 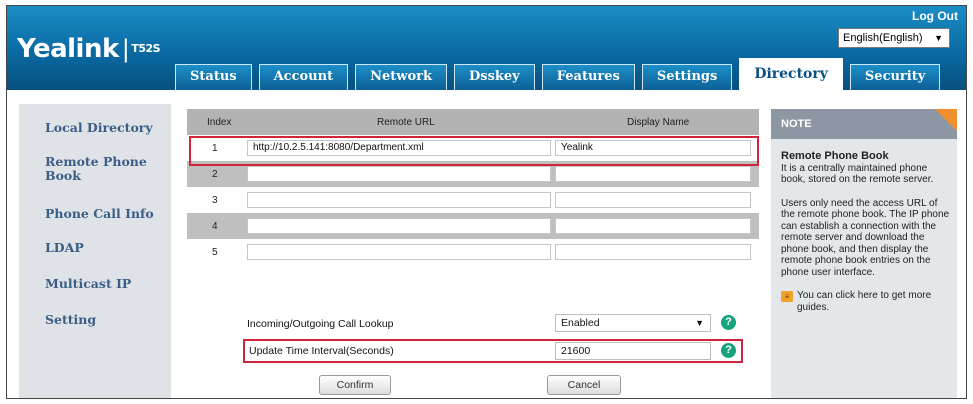 I want to click on row-index: 4, so click(x=215, y=226).